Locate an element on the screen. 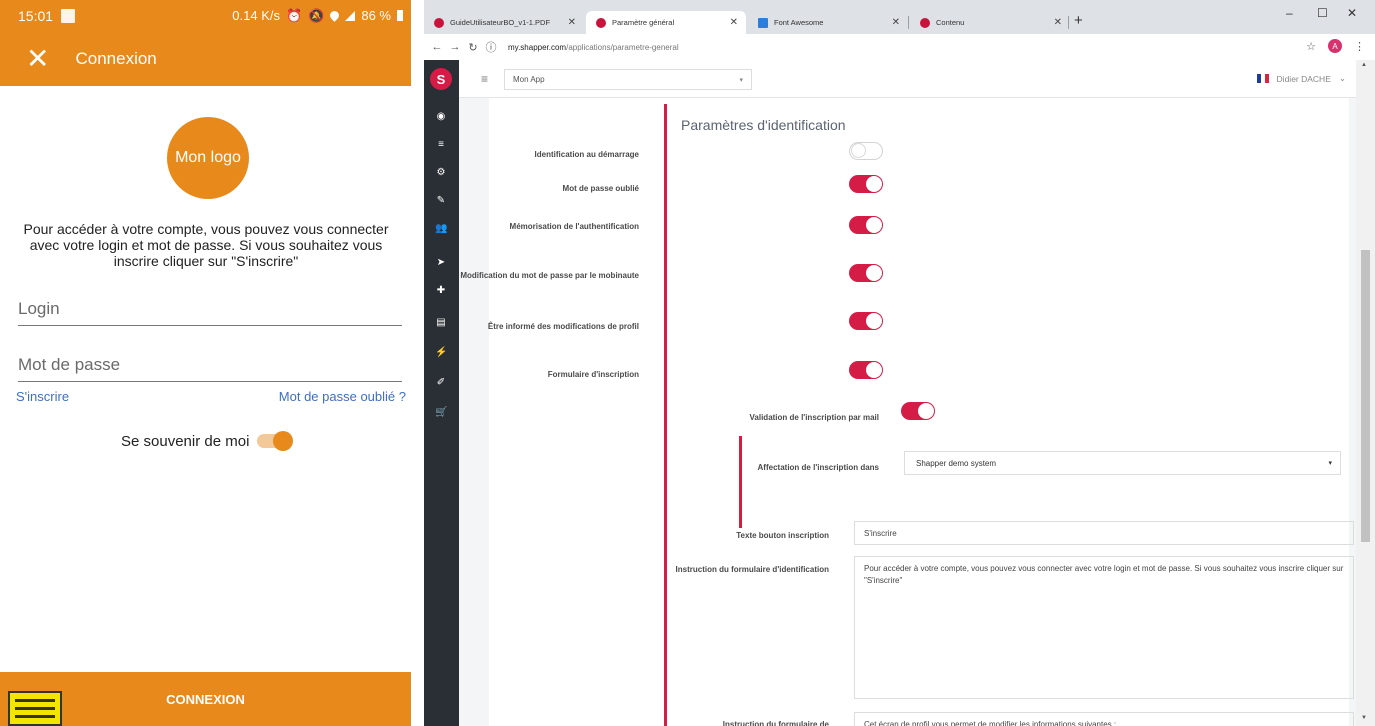 The image size is (1375, 726). toggle-validation-mail is located at coordinates (918, 411).